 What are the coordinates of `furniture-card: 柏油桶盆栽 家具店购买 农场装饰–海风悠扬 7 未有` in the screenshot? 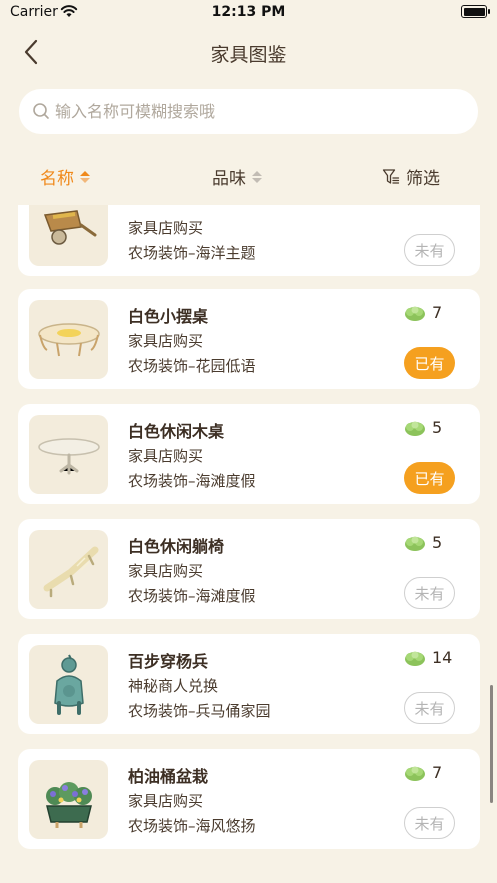 It's located at (249, 799).